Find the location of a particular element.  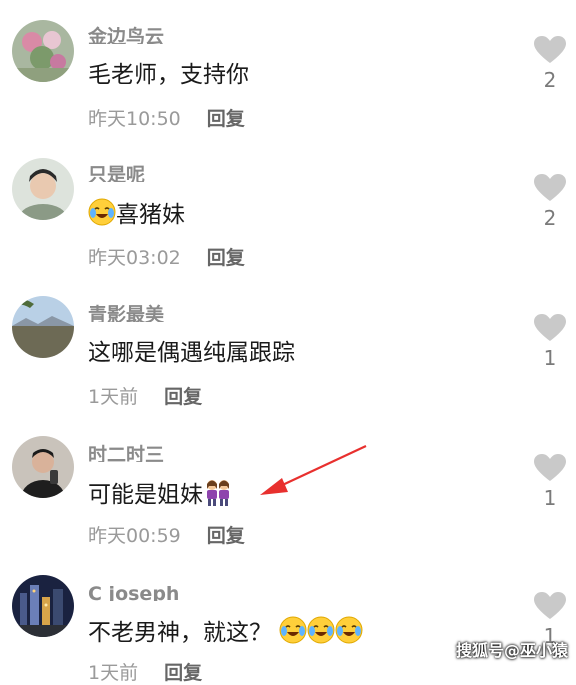

comment-text: 这哪是偶遇纯属跟踪 is located at coordinates (191, 353).